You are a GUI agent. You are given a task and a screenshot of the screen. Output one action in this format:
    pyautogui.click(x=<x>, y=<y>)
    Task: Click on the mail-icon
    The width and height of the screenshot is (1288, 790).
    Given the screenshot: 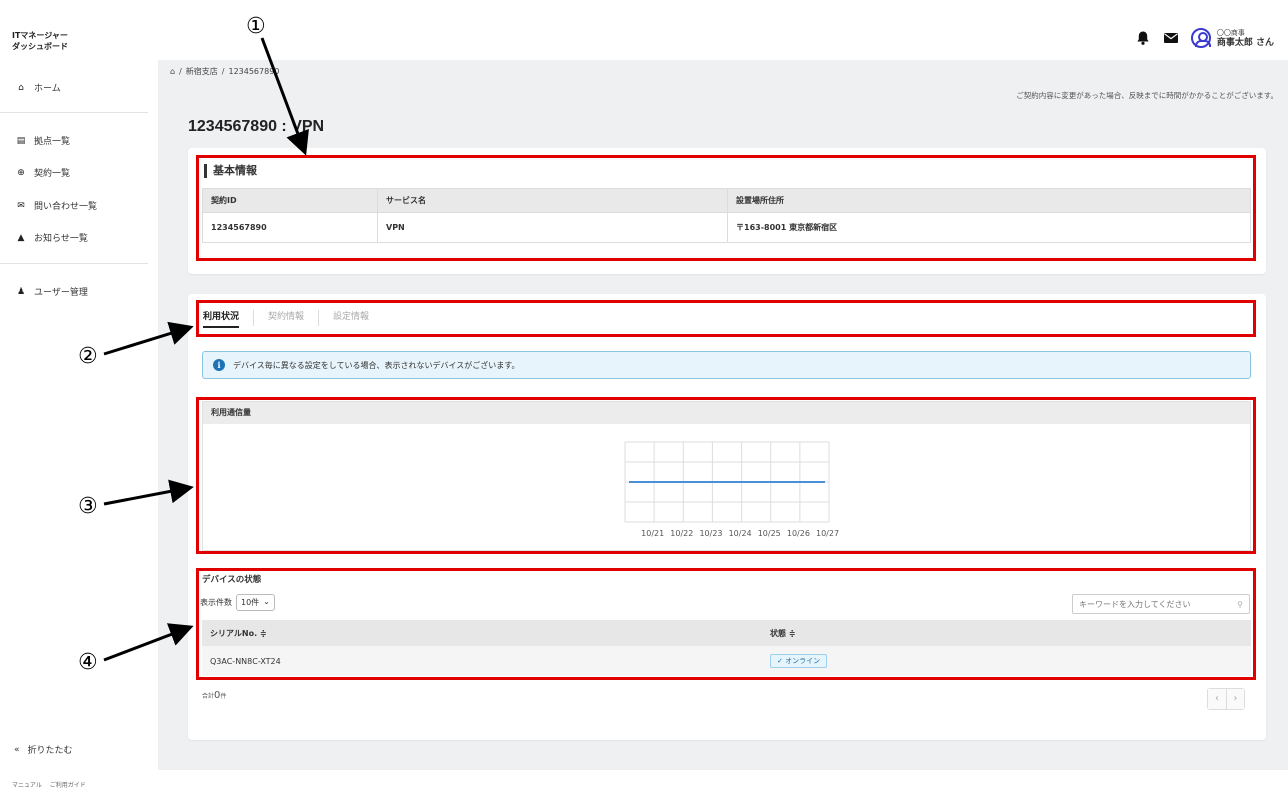 What is the action you would take?
    pyautogui.click(x=1171, y=38)
    